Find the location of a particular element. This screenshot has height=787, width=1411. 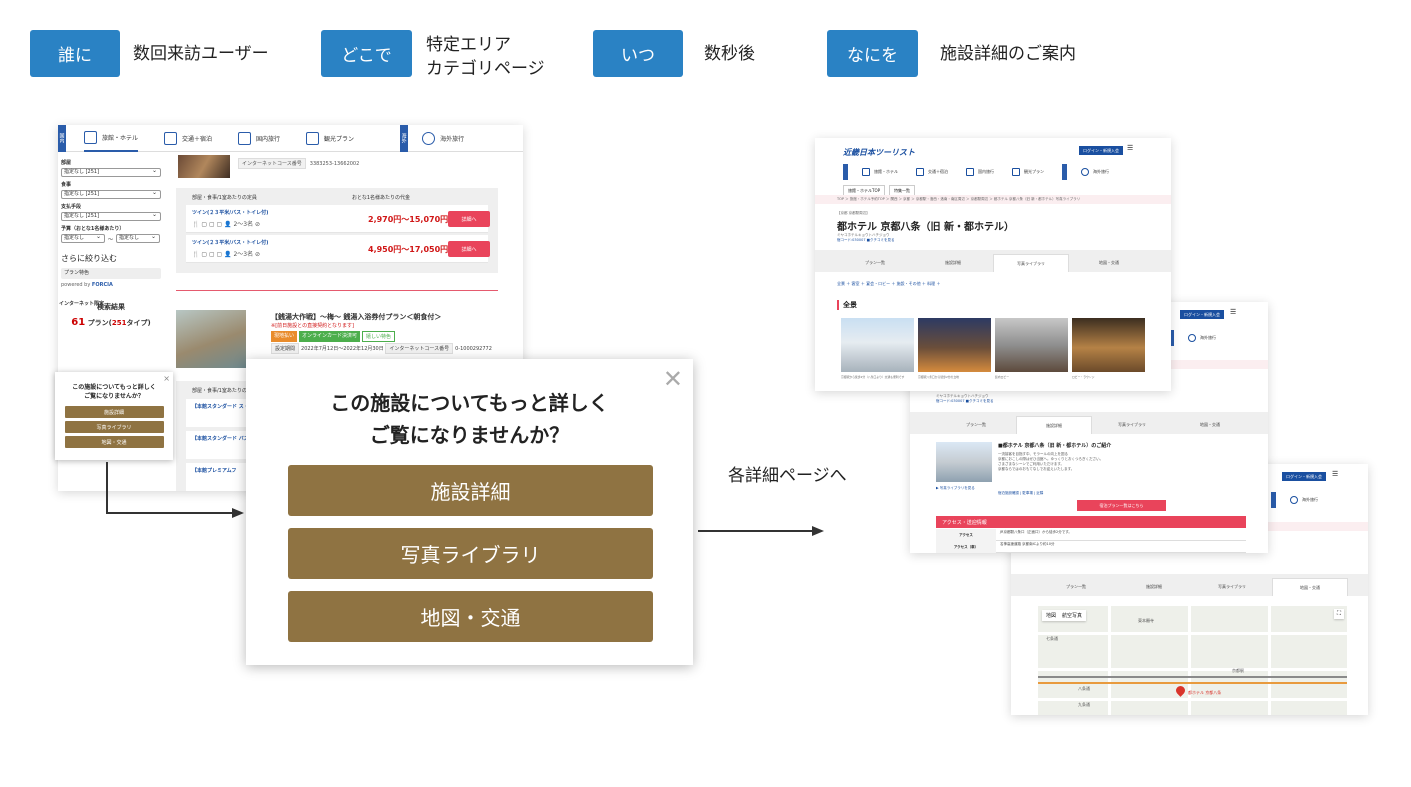

budget-to-select: 指定なし is located at coordinates (138, 238).